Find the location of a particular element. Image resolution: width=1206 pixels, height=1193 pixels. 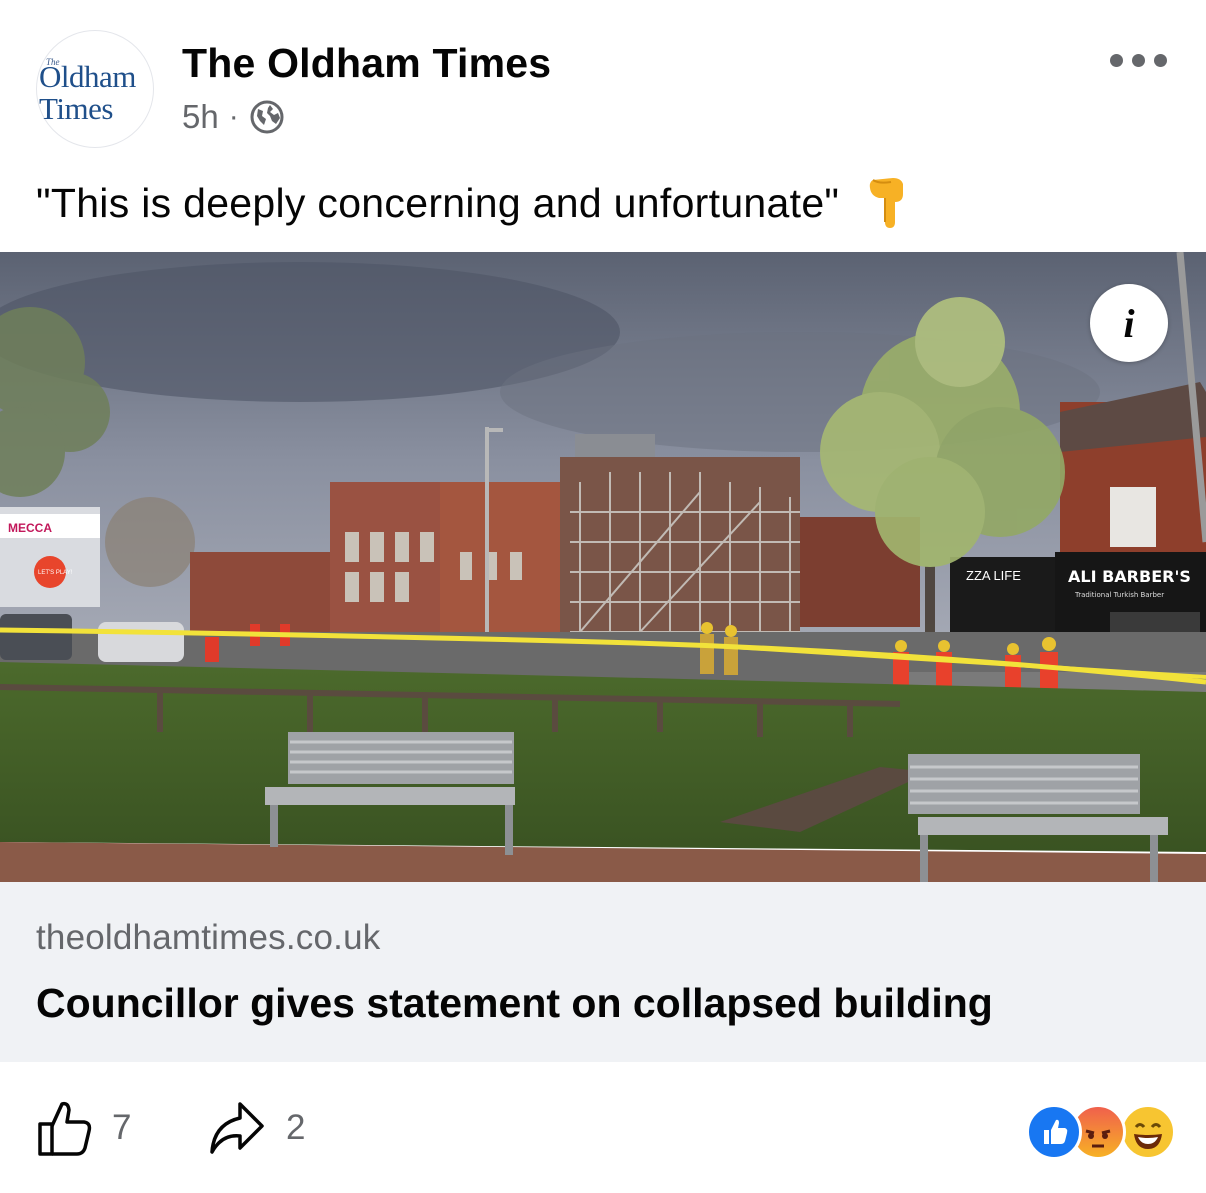

globe-icon is located at coordinates (267, 117).